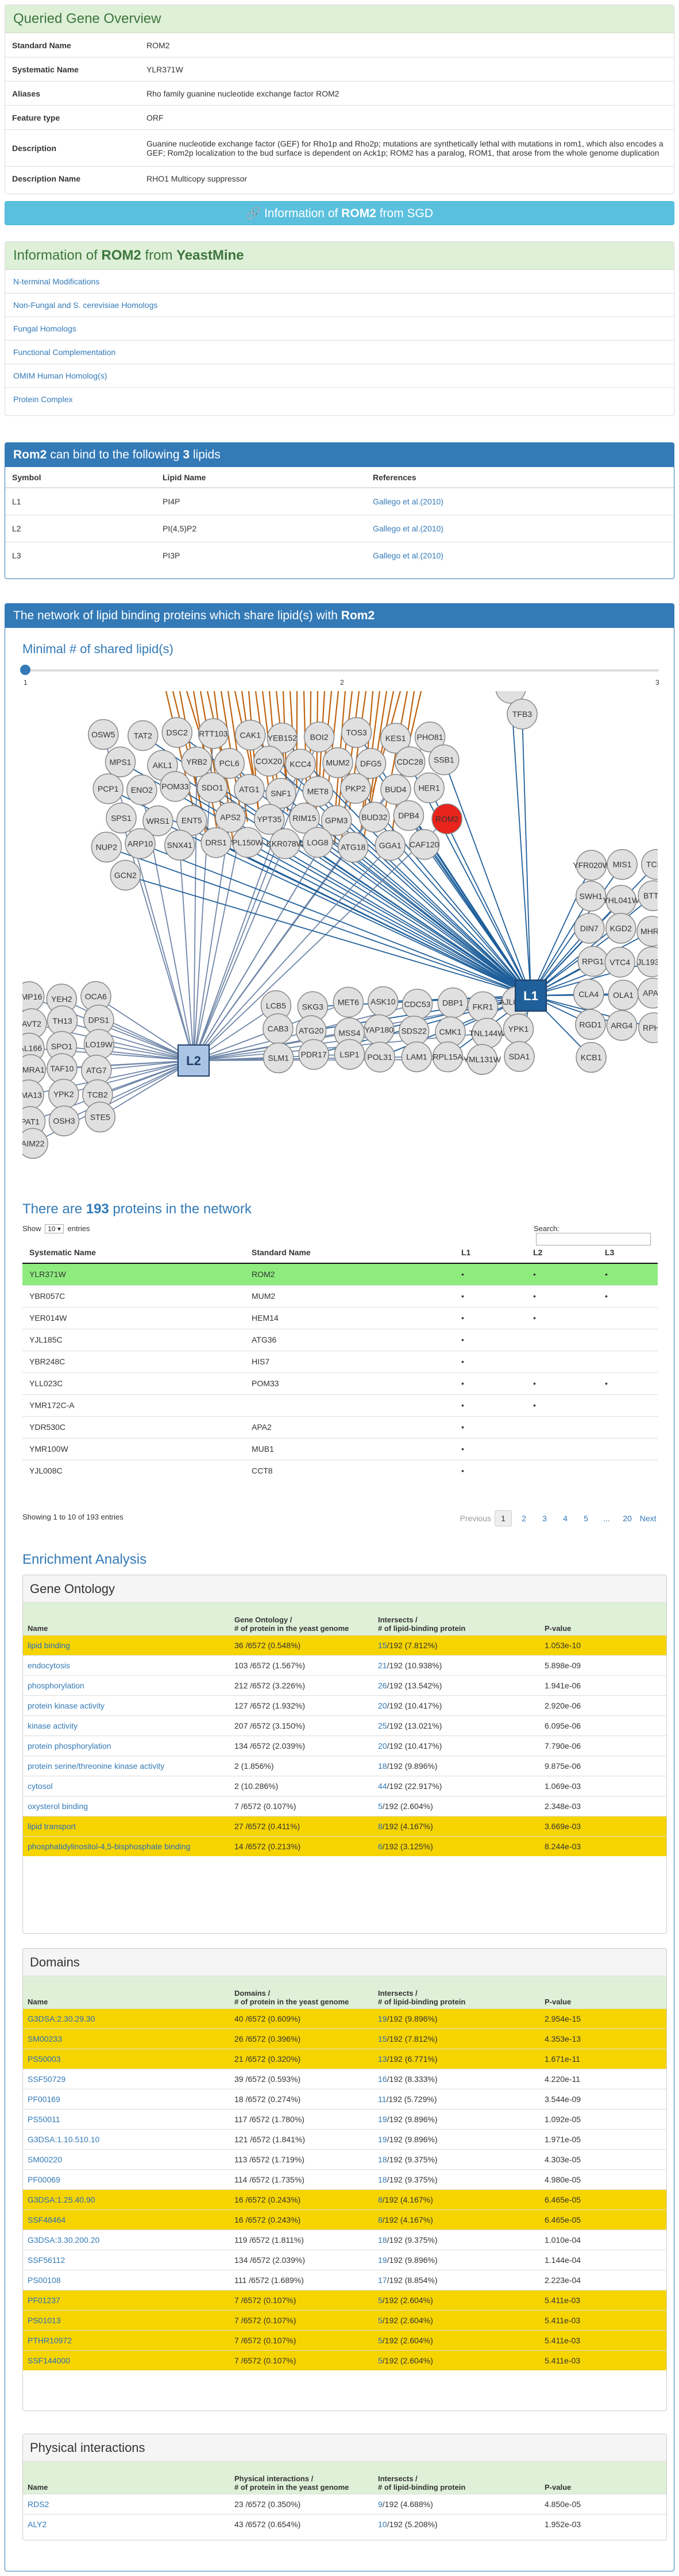 This screenshot has height=2576, width=679. What do you see at coordinates (107, 847) in the screenshot?
I see `network-node: NUP2` at bounding box center [107, 847].